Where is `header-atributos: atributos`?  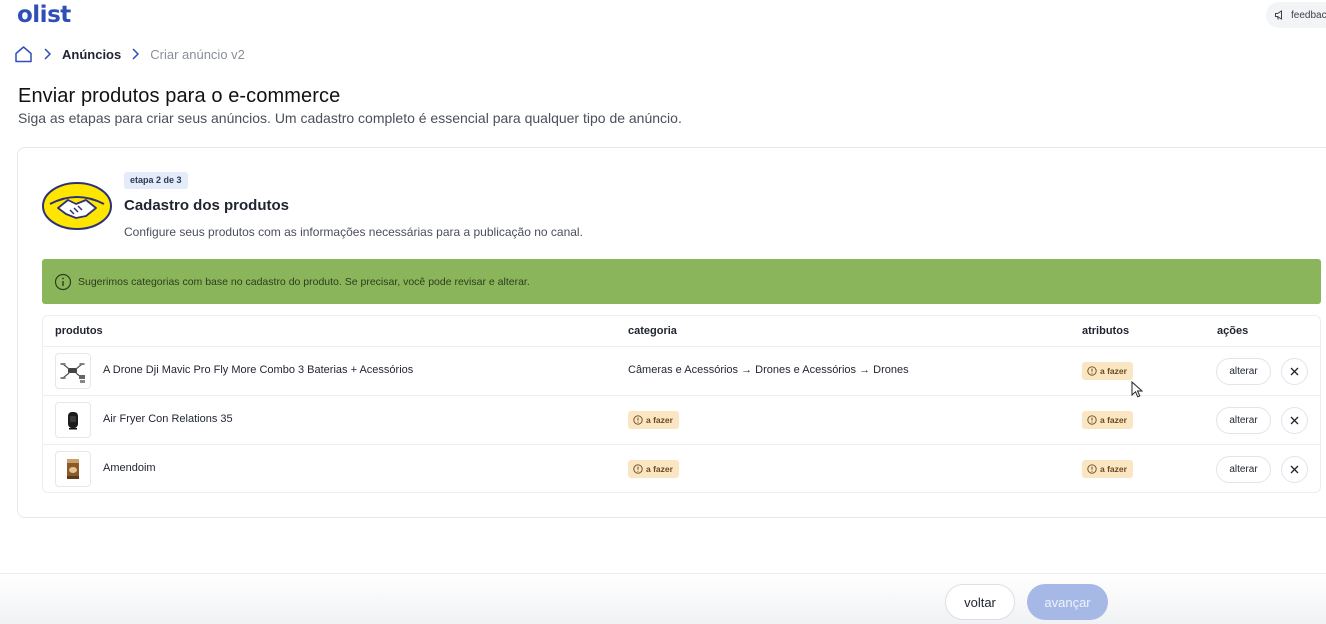
header-atributos: atributos is located at coordinates (1106, 331).